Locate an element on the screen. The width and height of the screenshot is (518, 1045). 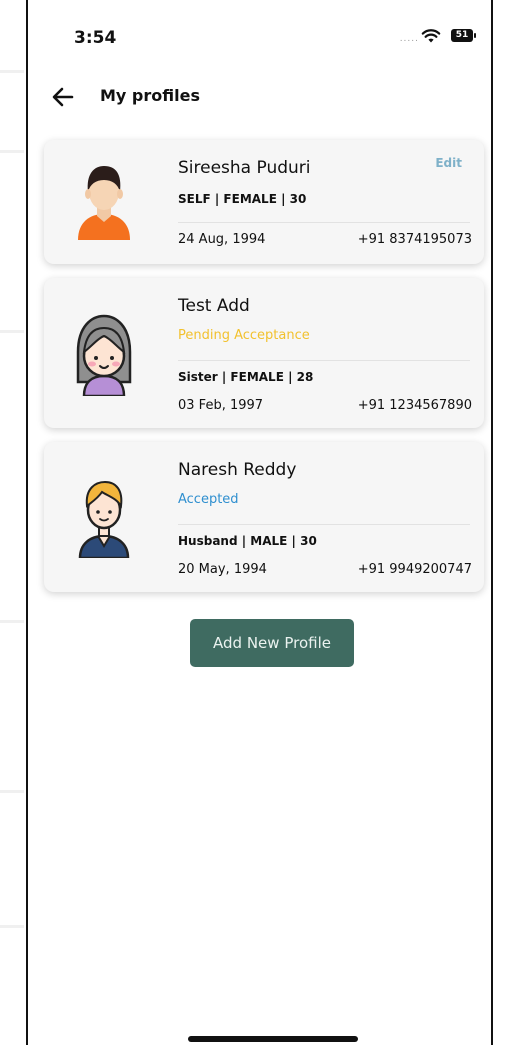
male-avatar-icon is located at coordinates (104, 519).